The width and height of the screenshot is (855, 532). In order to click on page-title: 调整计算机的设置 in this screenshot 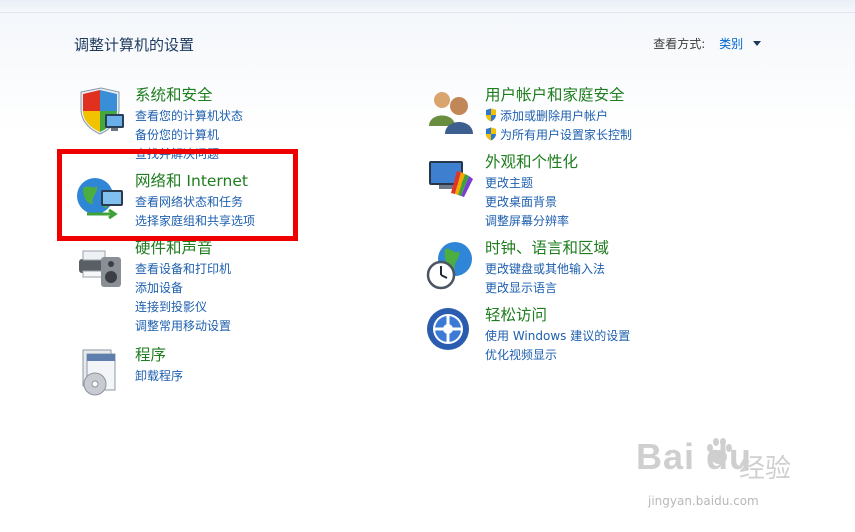, I will do `click(134, 45)`.